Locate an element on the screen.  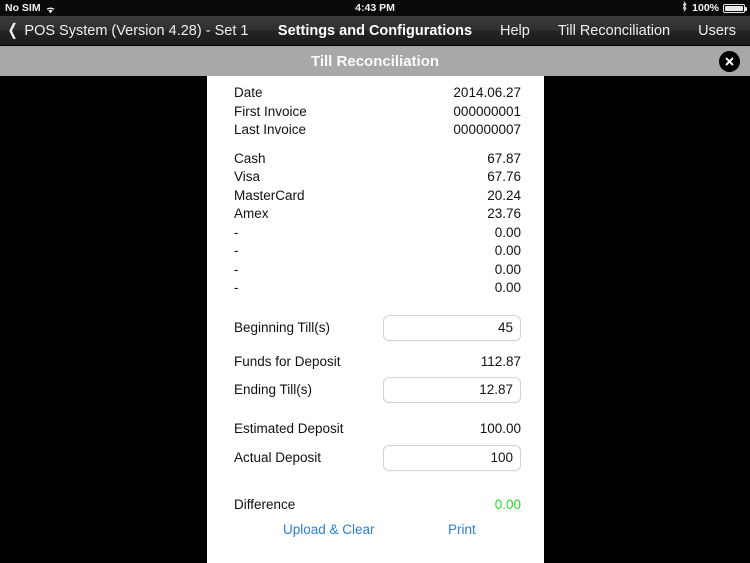
nav-item-till-reconciliation: Till Reconciliation is located at coordinates (614, 31).